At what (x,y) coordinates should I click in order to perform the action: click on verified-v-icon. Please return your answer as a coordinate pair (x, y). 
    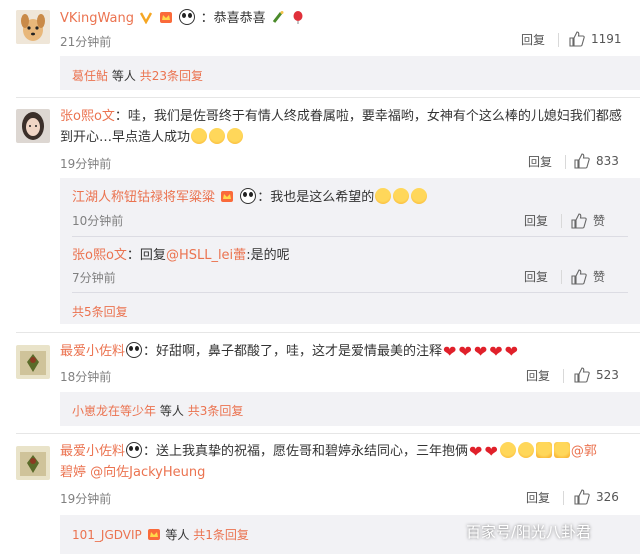
    Looking at the image, I should click on (146, 18).